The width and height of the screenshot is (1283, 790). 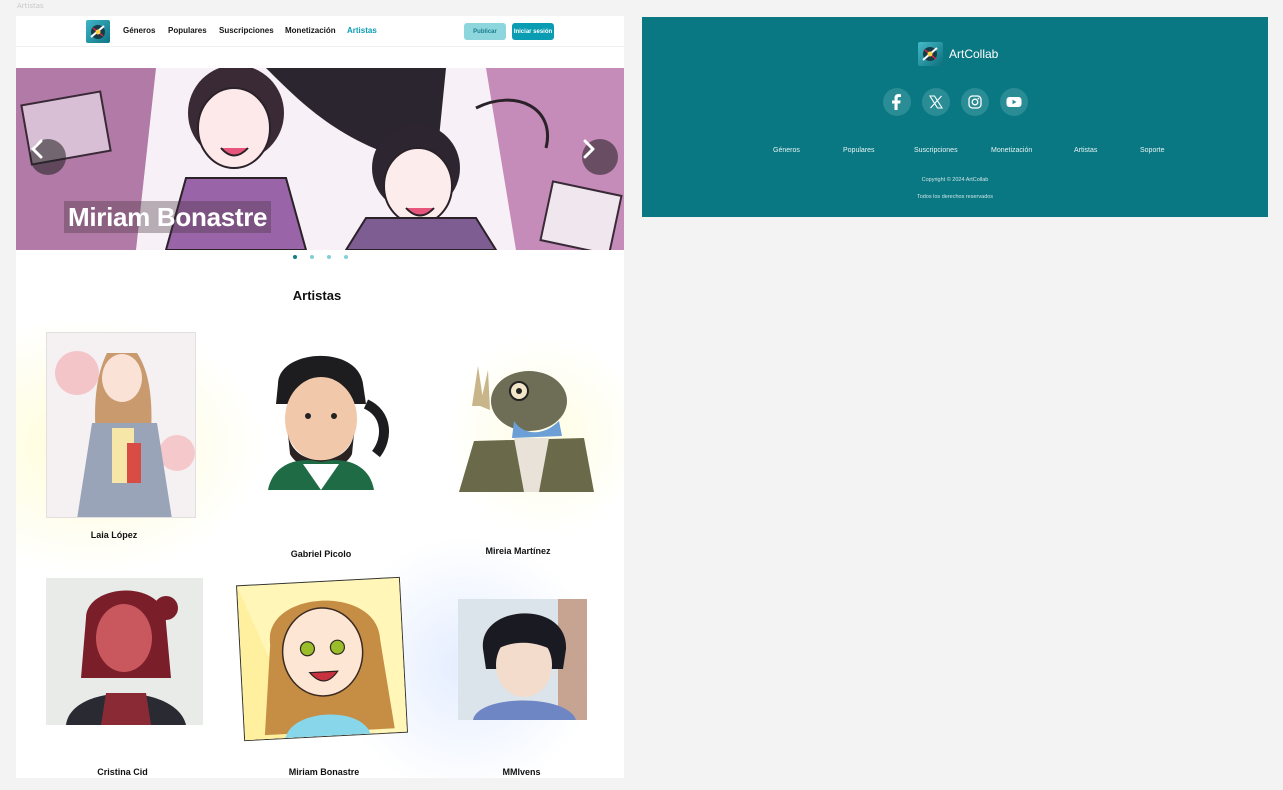 What do you see at coordinates (1085, 150) in the screenshot?
I see `footer-link-artistas: Artistas` at bounding box center [1085, 150].